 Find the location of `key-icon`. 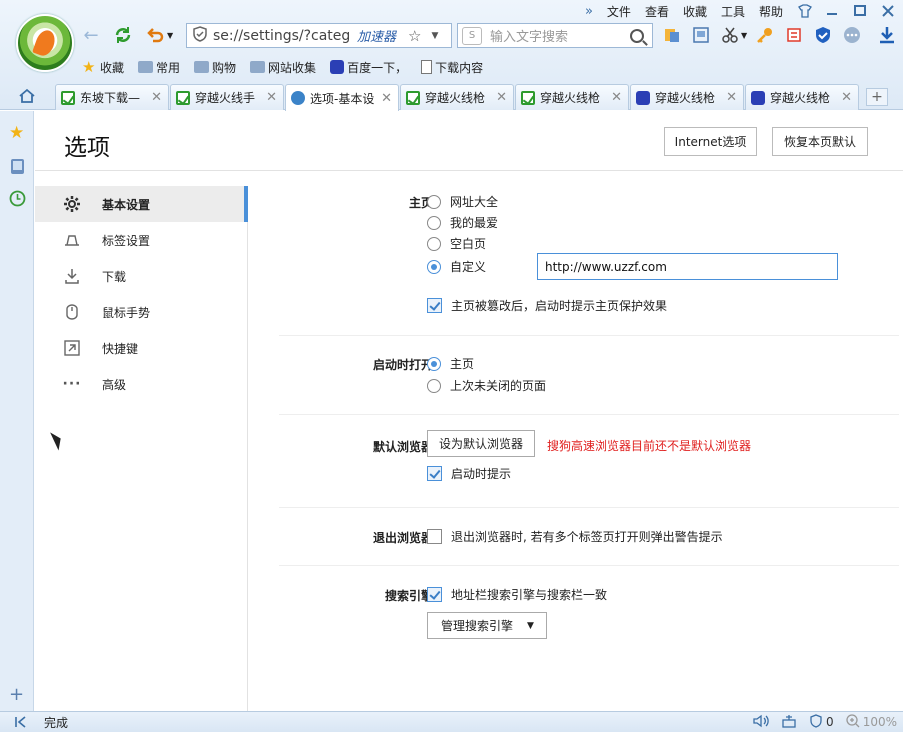

key-icon is located at coordinates (765, 35).